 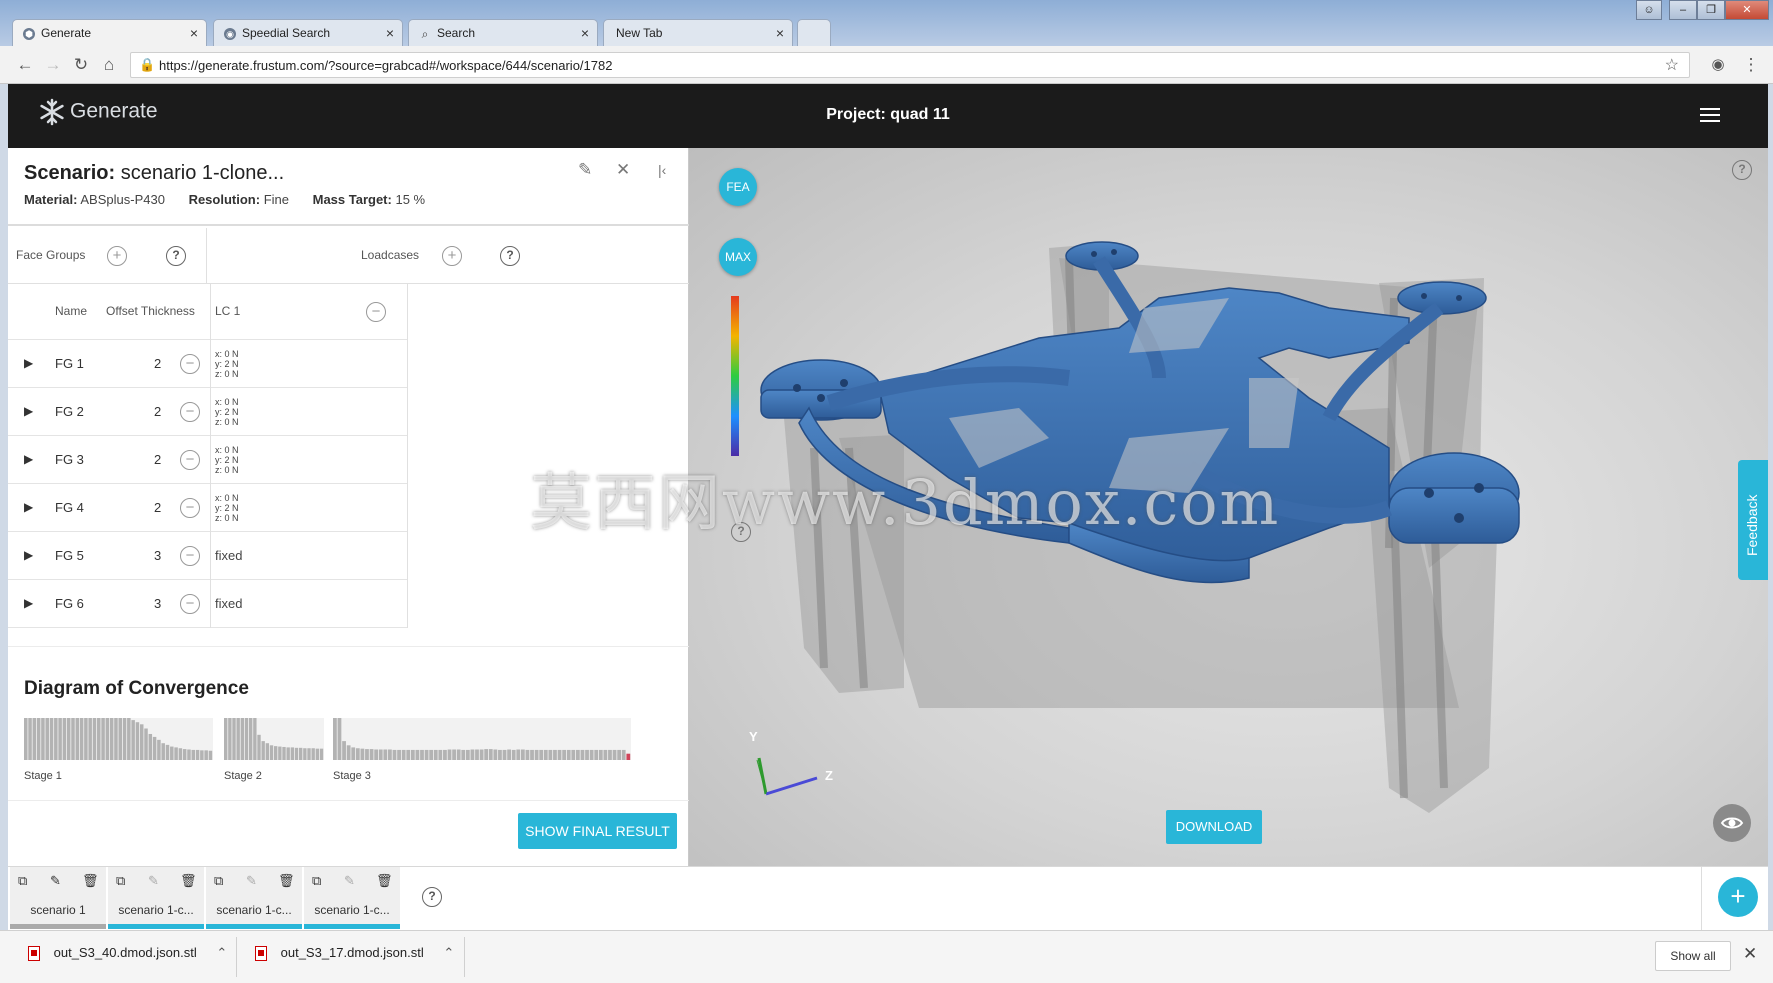 What do you see at coordinates (354, 953) in the screenshot?
I see `download-item: out_S3_17.dmod.json.stl ⌃` at bounding box center [354, 953].